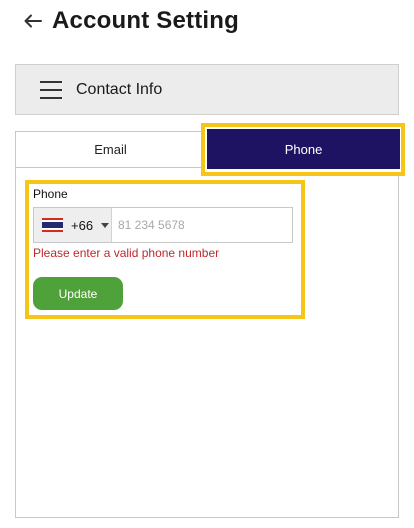 The width and height of the screenshot is (414, 528). I want to click on tab-phone: Phone, so click(303, 149).